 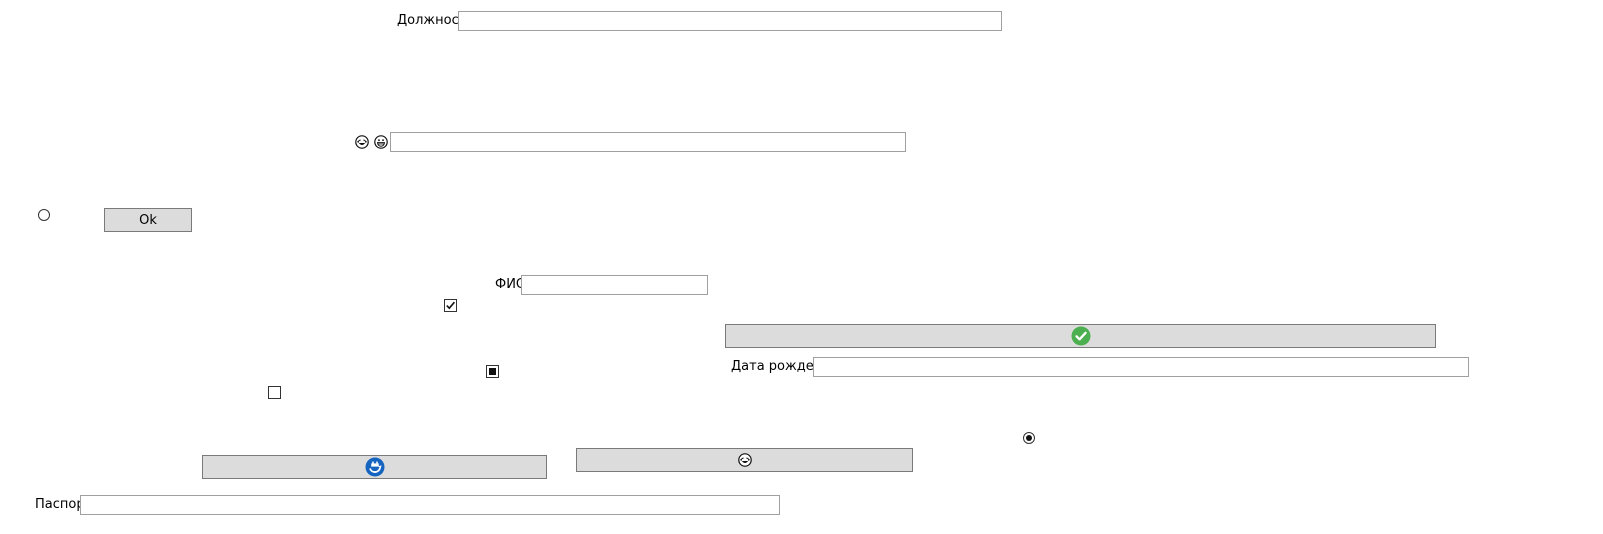 I want to click on grinning-face-icon, so click(x=381, y=142).